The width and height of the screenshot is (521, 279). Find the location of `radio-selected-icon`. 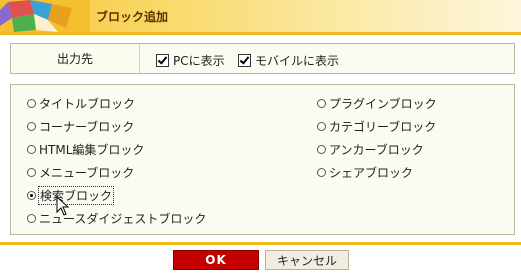

radio-selected-icon is located at coordinates (31, 195).